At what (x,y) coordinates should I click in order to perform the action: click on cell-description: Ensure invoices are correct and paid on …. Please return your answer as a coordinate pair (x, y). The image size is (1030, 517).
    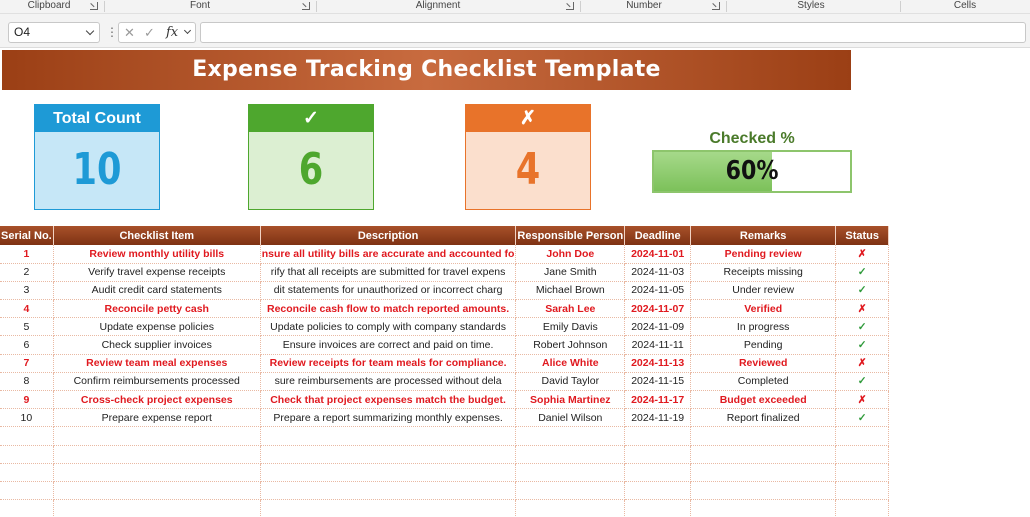
    Looking at the image, I should click on (388, 345).